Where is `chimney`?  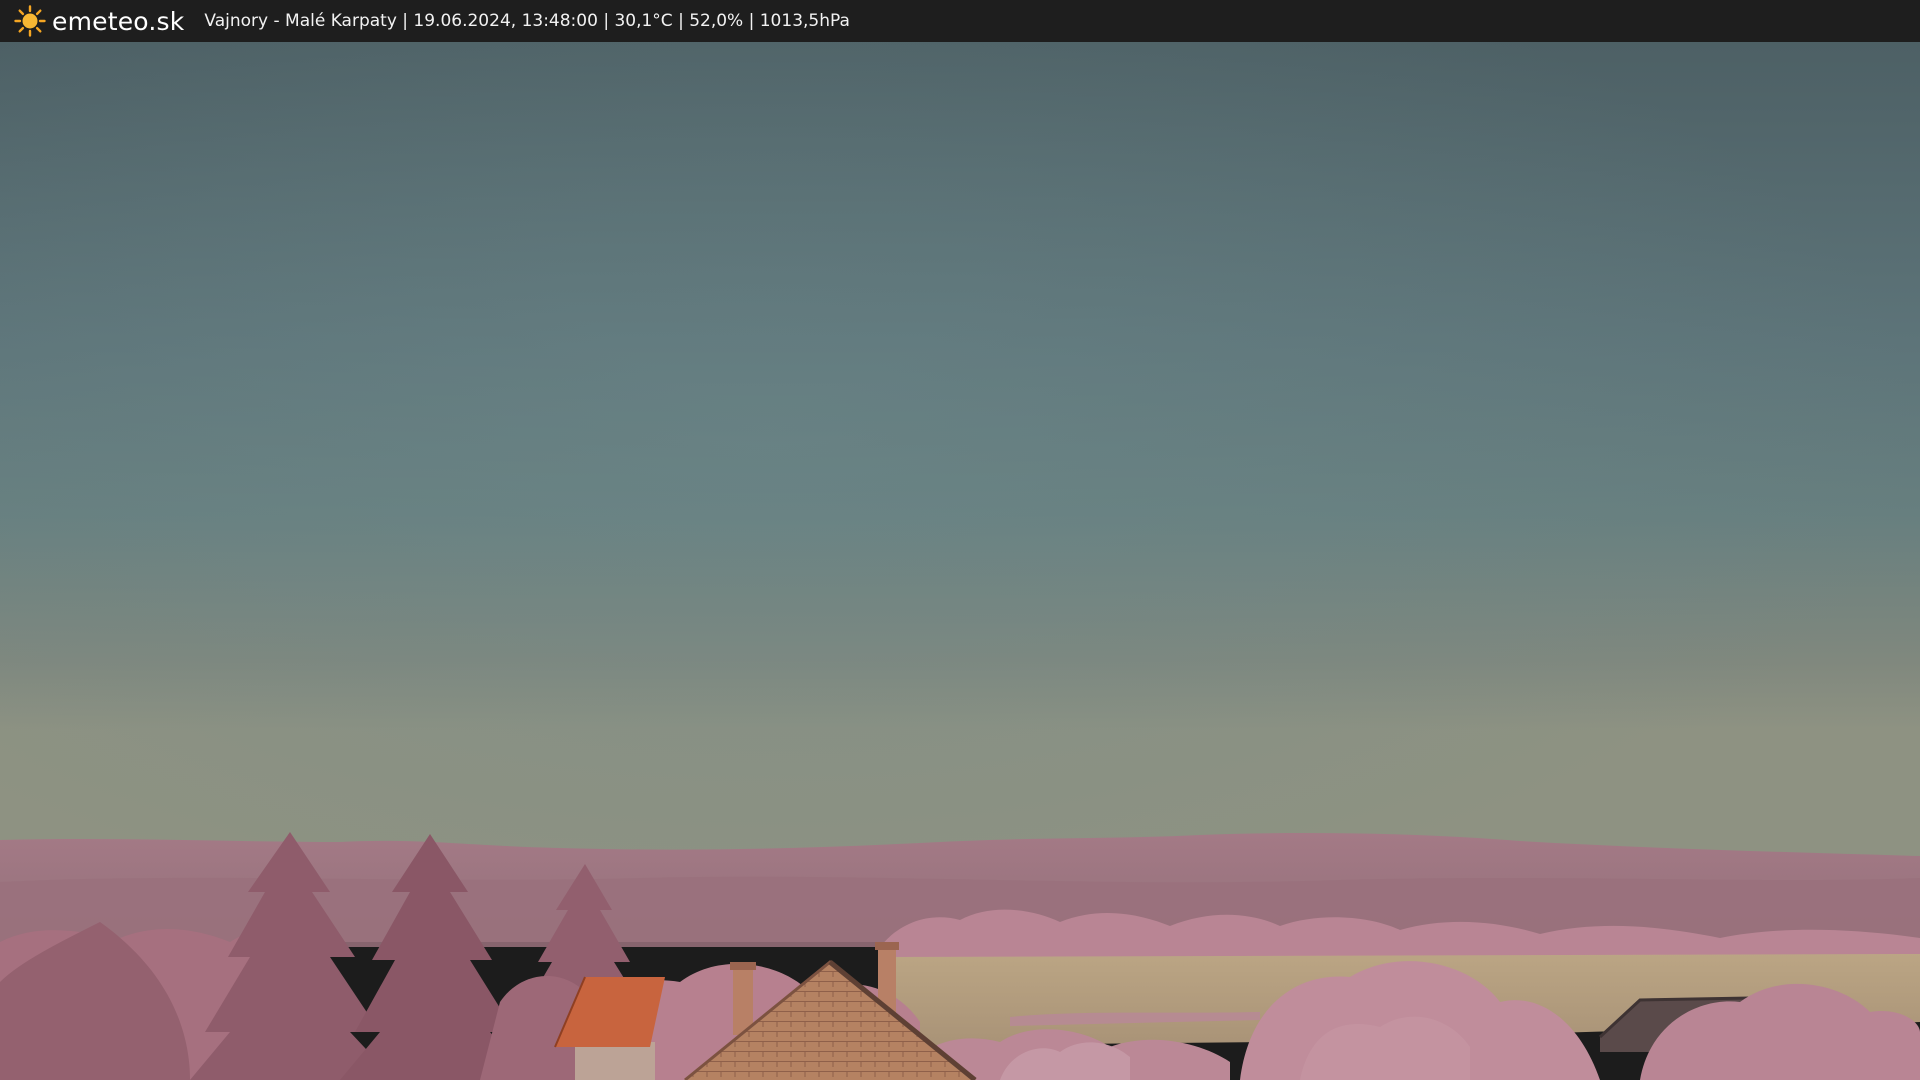
chimney is located at coordinates (743, 1001).